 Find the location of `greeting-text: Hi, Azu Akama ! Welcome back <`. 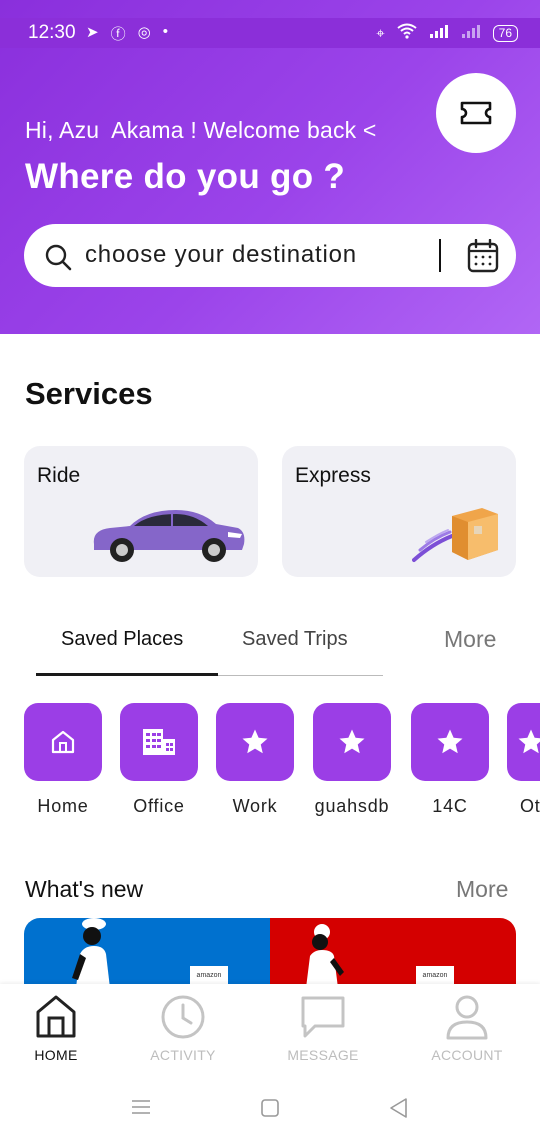

greeting-text: Hi, Azu Akama ! Welcome back < is located at coordinates (201, 130).